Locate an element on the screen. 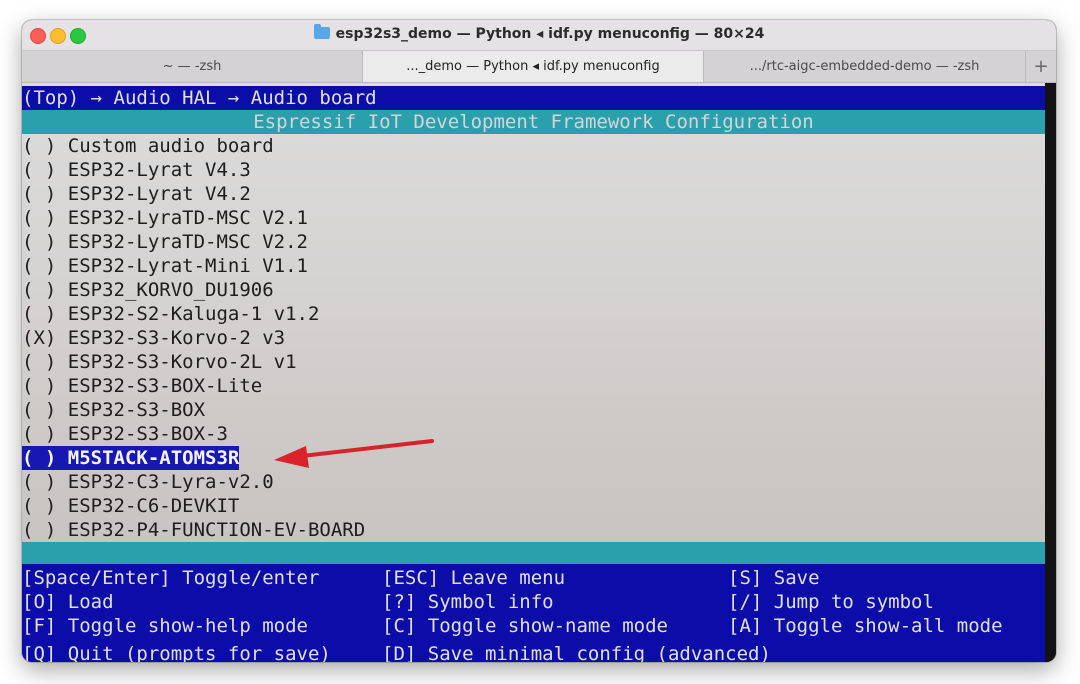 The width and height of the screenshot is (1080, 684). new-tab-button: + is located at coordinates (1041, 66).